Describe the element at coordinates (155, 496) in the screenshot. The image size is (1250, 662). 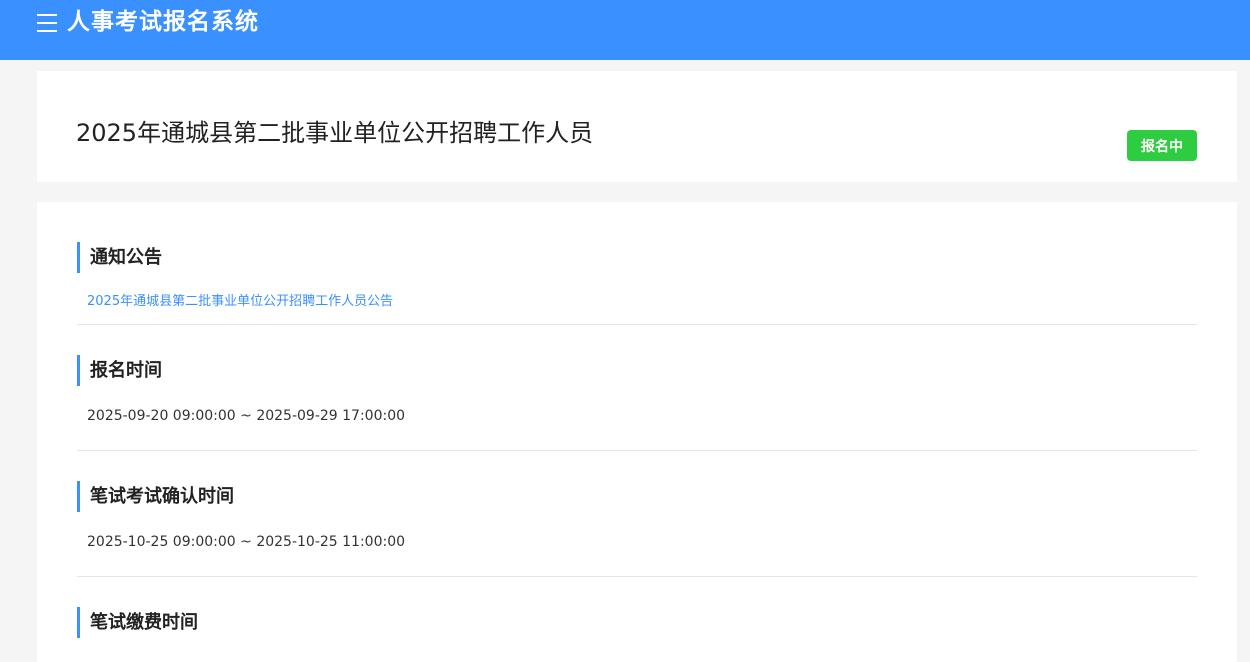
I see `written-confirm-heading: 笔试考试确认时间` at that location.